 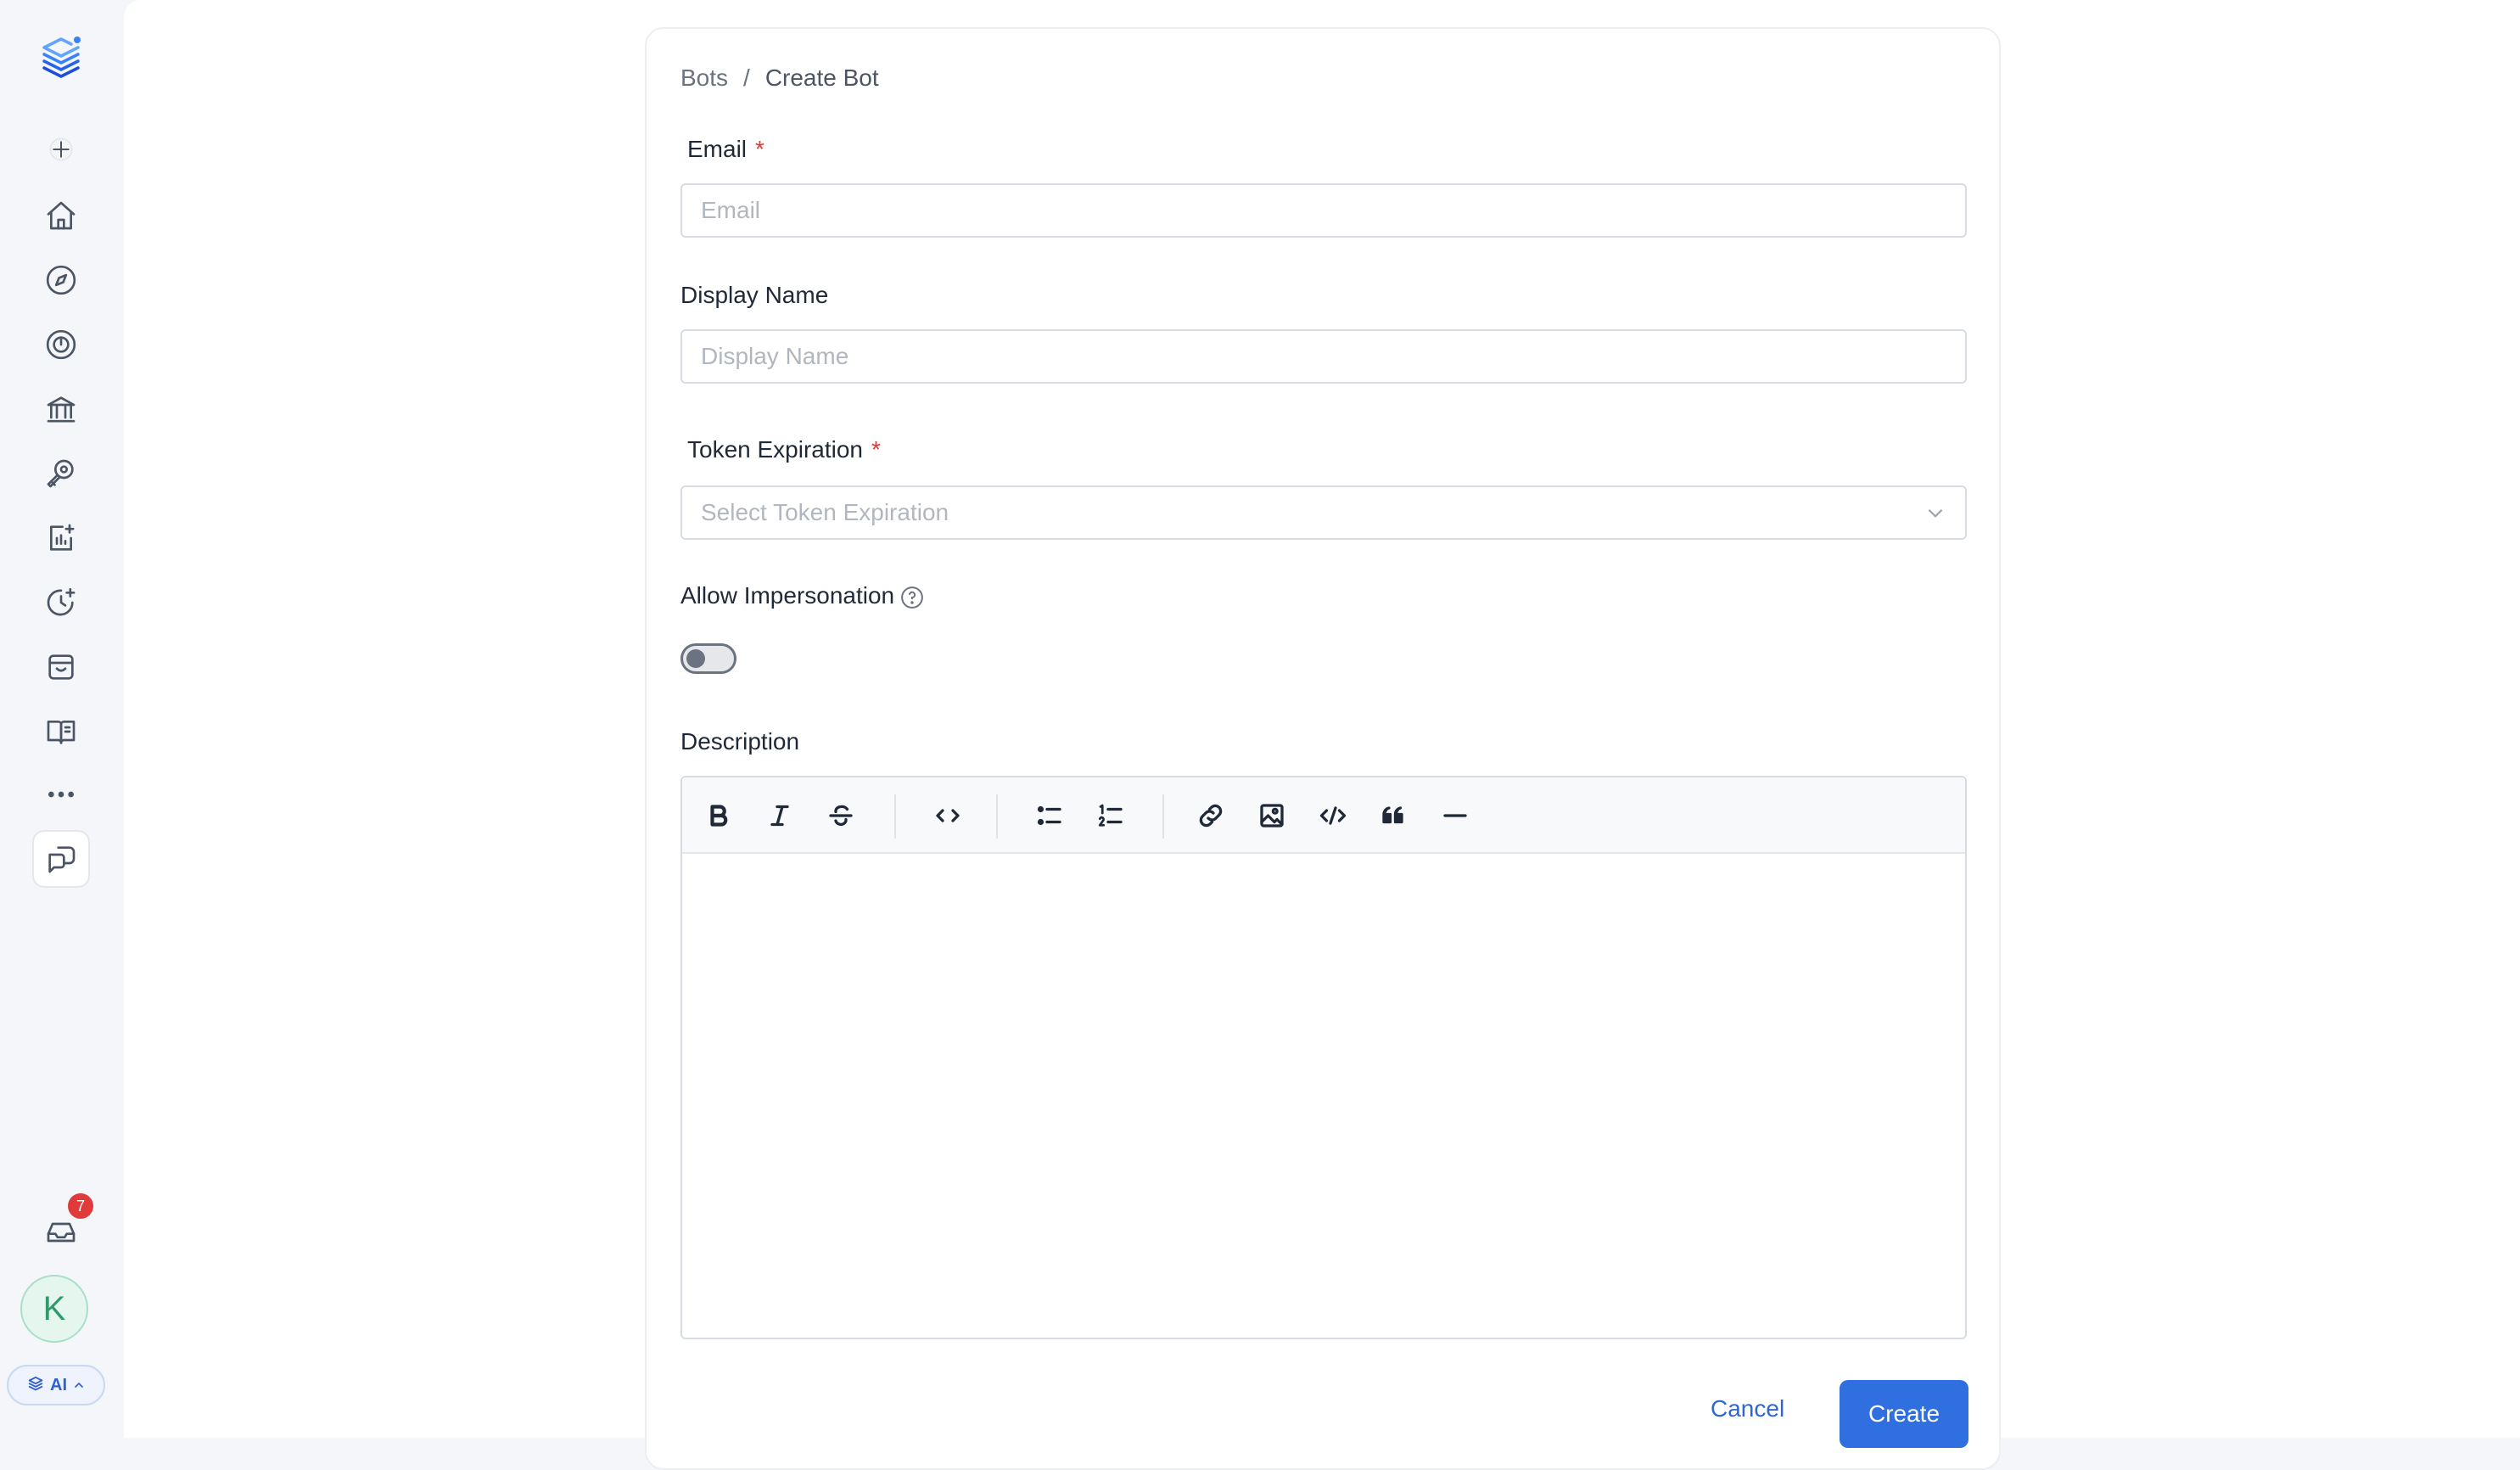 What do you see at coordinates (1323, 210) in the screenshot?
I see `email-input` at bounding box center [1323, 210].